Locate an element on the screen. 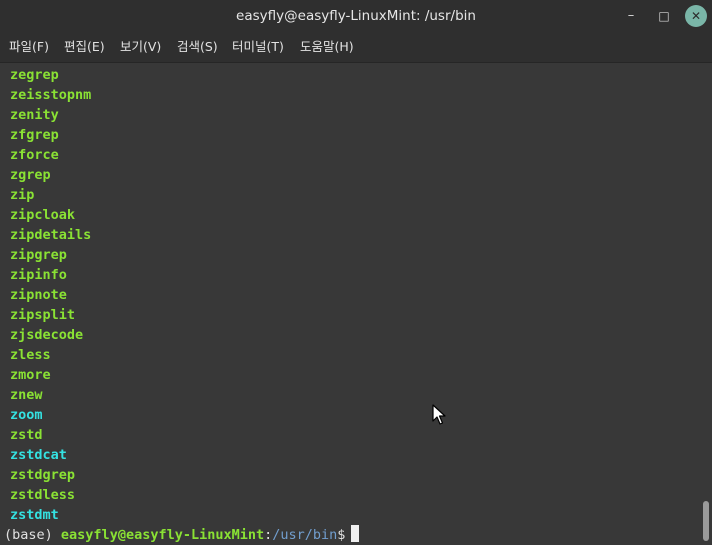  mouse-pointer-icon is located at coordinates (439, 414).